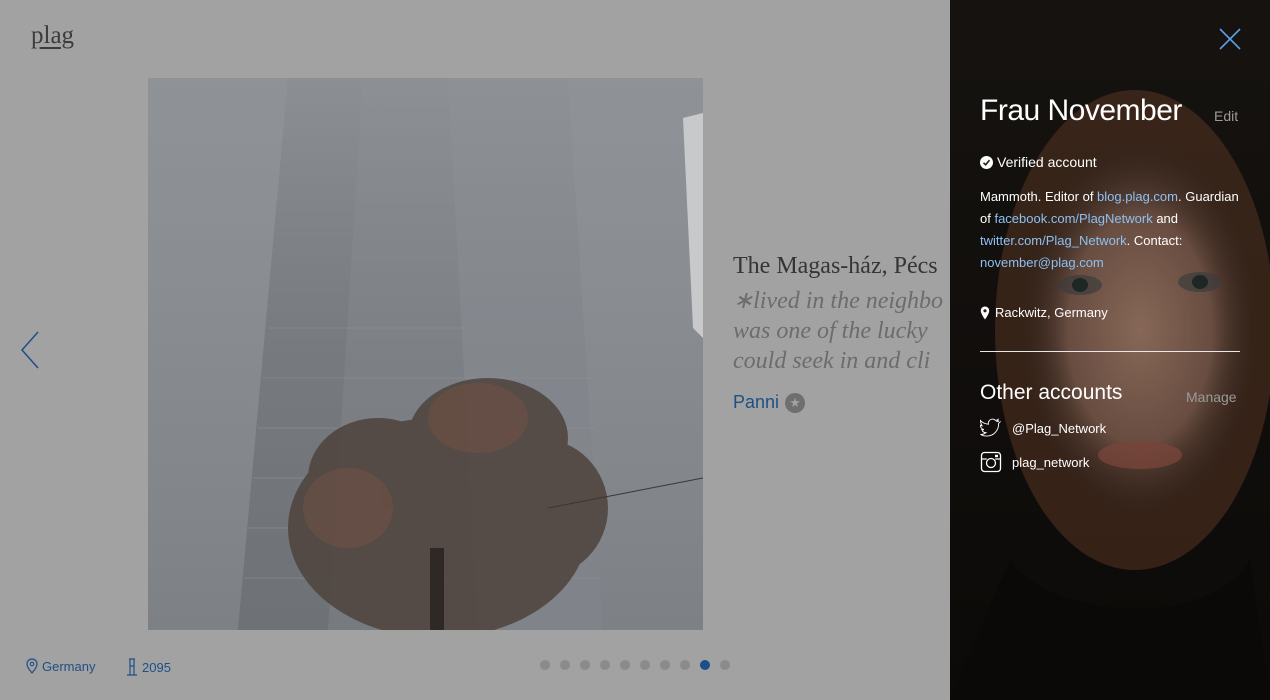  I want to click on star-badge-icon: ★, so click(795, 402).